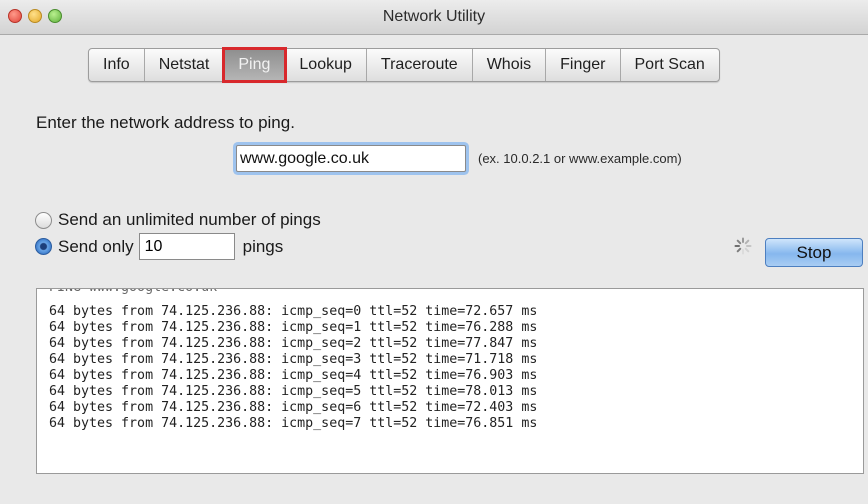 The width and height of the screenshot is (868, 504). Describe the element at coordinates (189, 219) in the screenshot. I see `unlimited-pings-label: Send an unlimited number of pings` at that location.